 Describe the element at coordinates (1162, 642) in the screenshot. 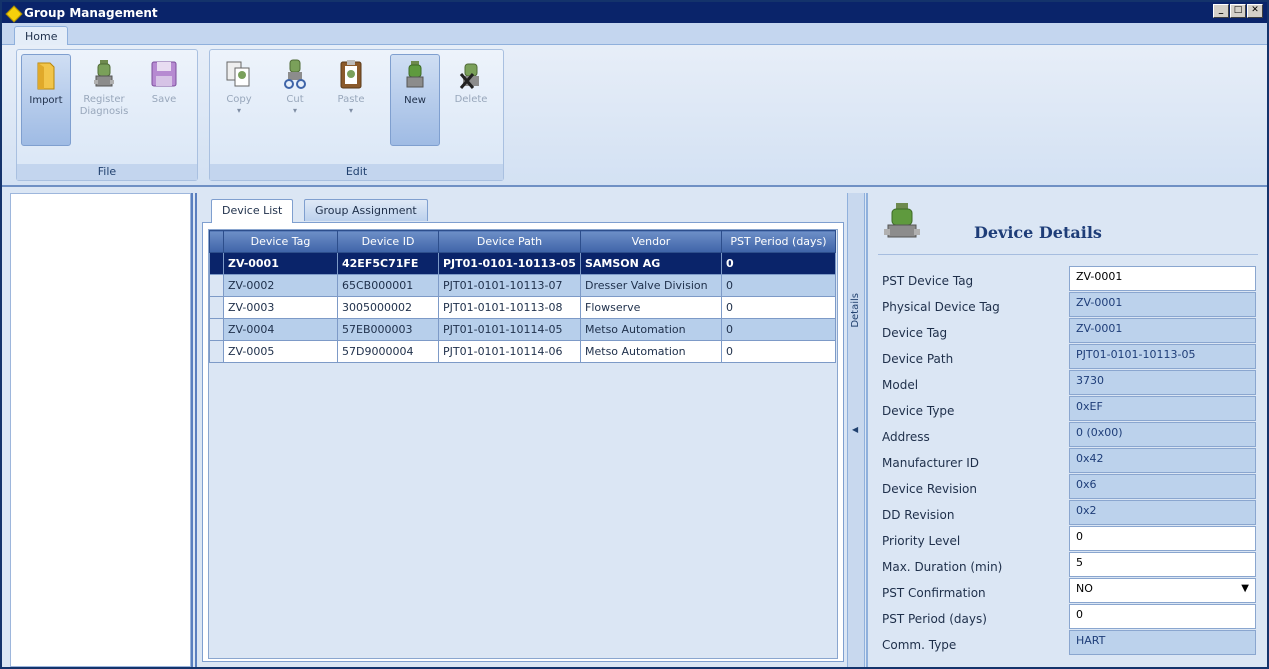

I see `comm-type-value: HART` at that location.